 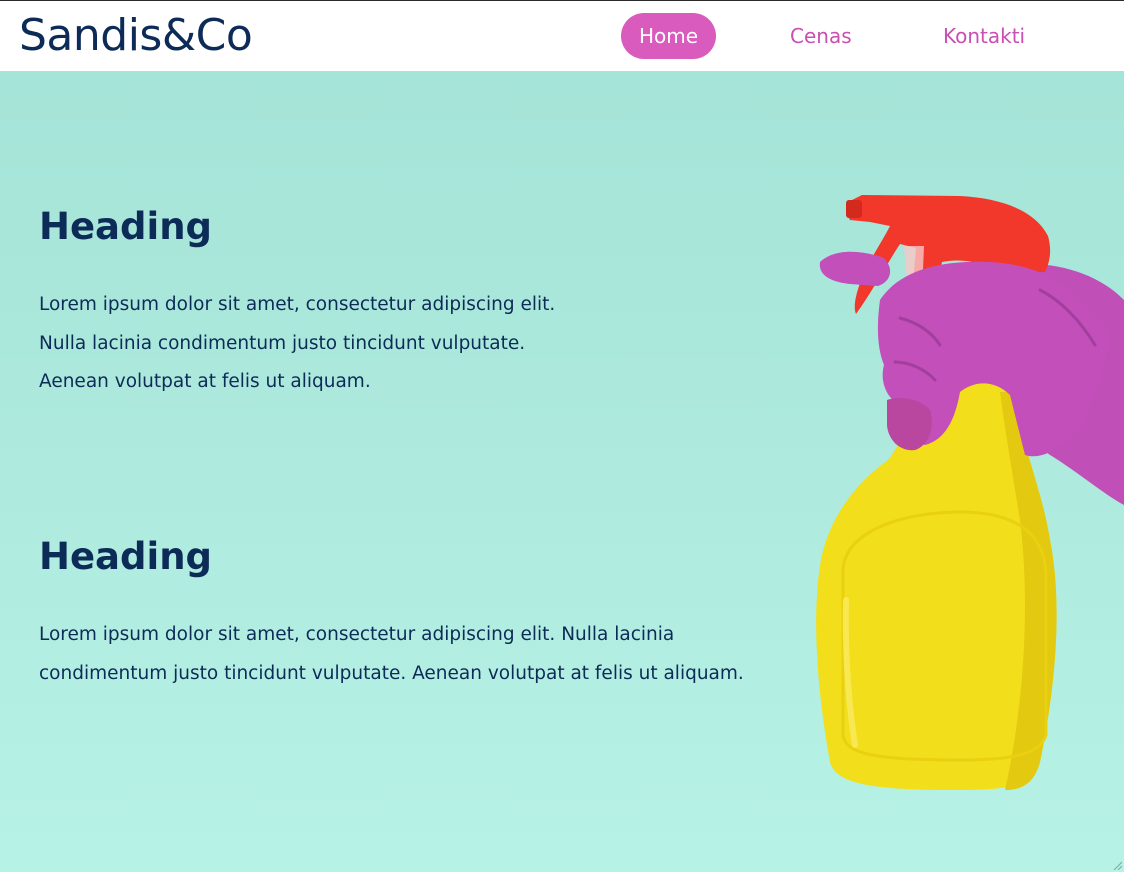 What do you see at coordinates (562, 35) in the screenshot?
I see `top-navbar: Sandis&Co Home Cenas Kontakti` at bounding box center [562, 35].